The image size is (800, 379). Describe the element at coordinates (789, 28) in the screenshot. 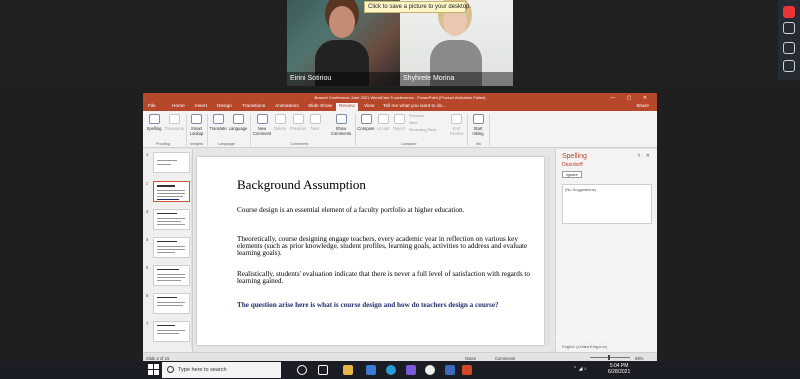

I see `camera-icon` at that location.